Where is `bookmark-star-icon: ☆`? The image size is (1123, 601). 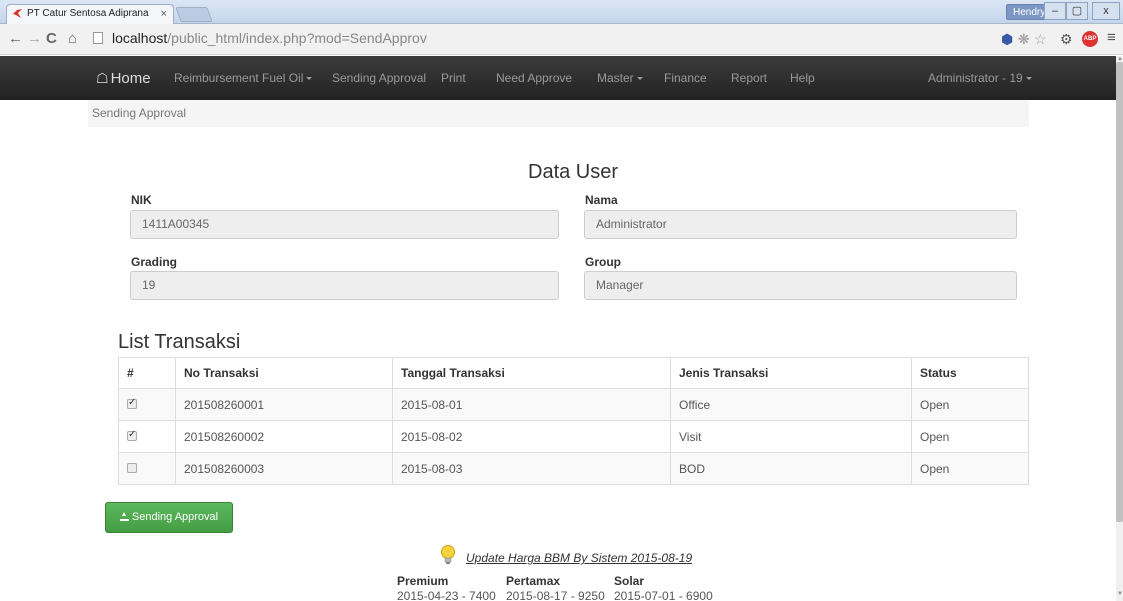
bookmark-star-icon: ☆ is located at coordinates (1040, 39).